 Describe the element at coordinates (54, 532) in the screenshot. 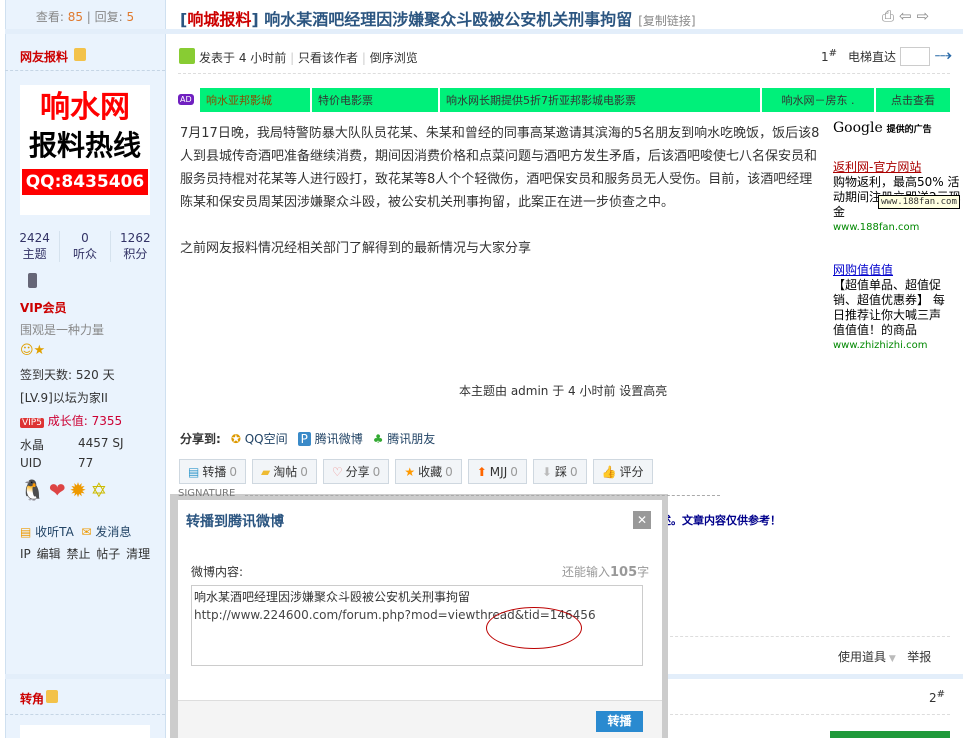

I see `follow-link: 收听TA` at that location.